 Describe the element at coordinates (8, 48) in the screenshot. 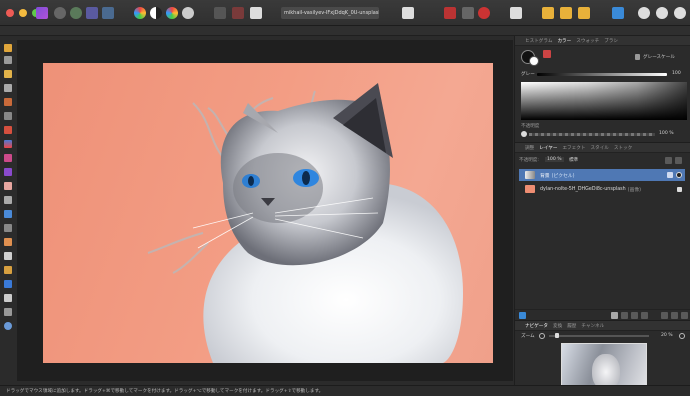

I see `hand-tool-icon` at that location.